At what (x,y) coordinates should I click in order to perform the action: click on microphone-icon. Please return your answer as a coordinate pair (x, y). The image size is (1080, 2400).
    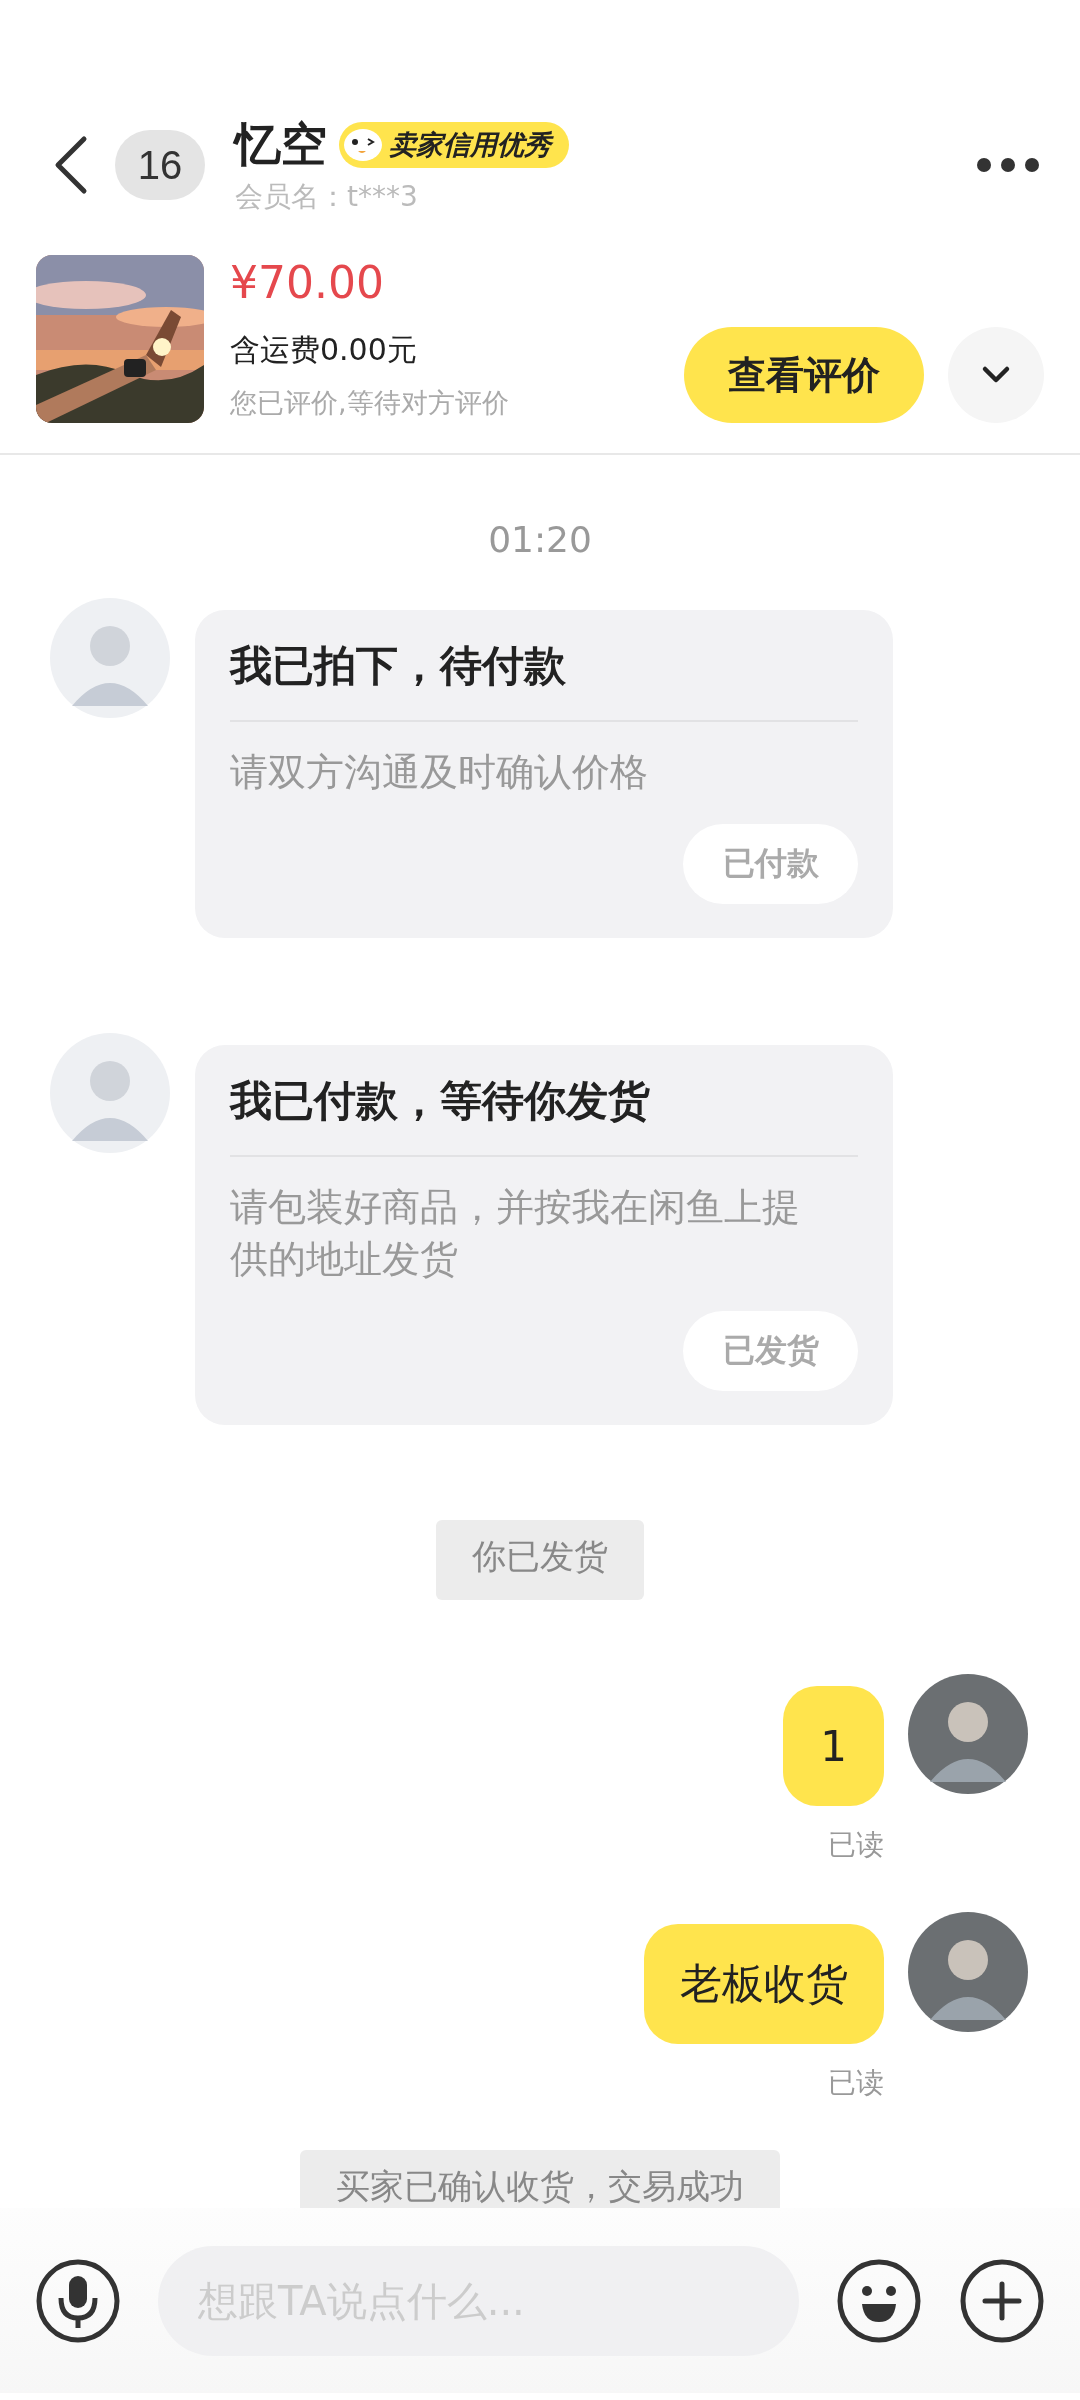
    Looking at the image, I should click on (78, 2300).